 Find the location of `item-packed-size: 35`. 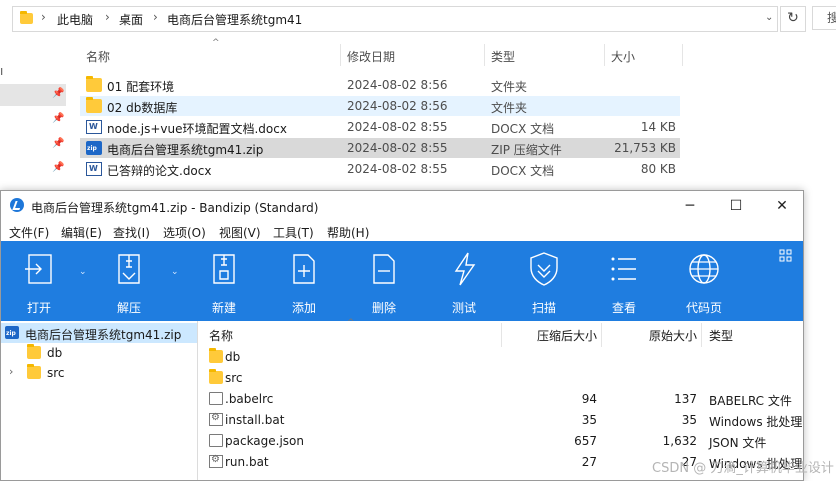

item-packed-size: 35 is located at coordinates (589, 420).